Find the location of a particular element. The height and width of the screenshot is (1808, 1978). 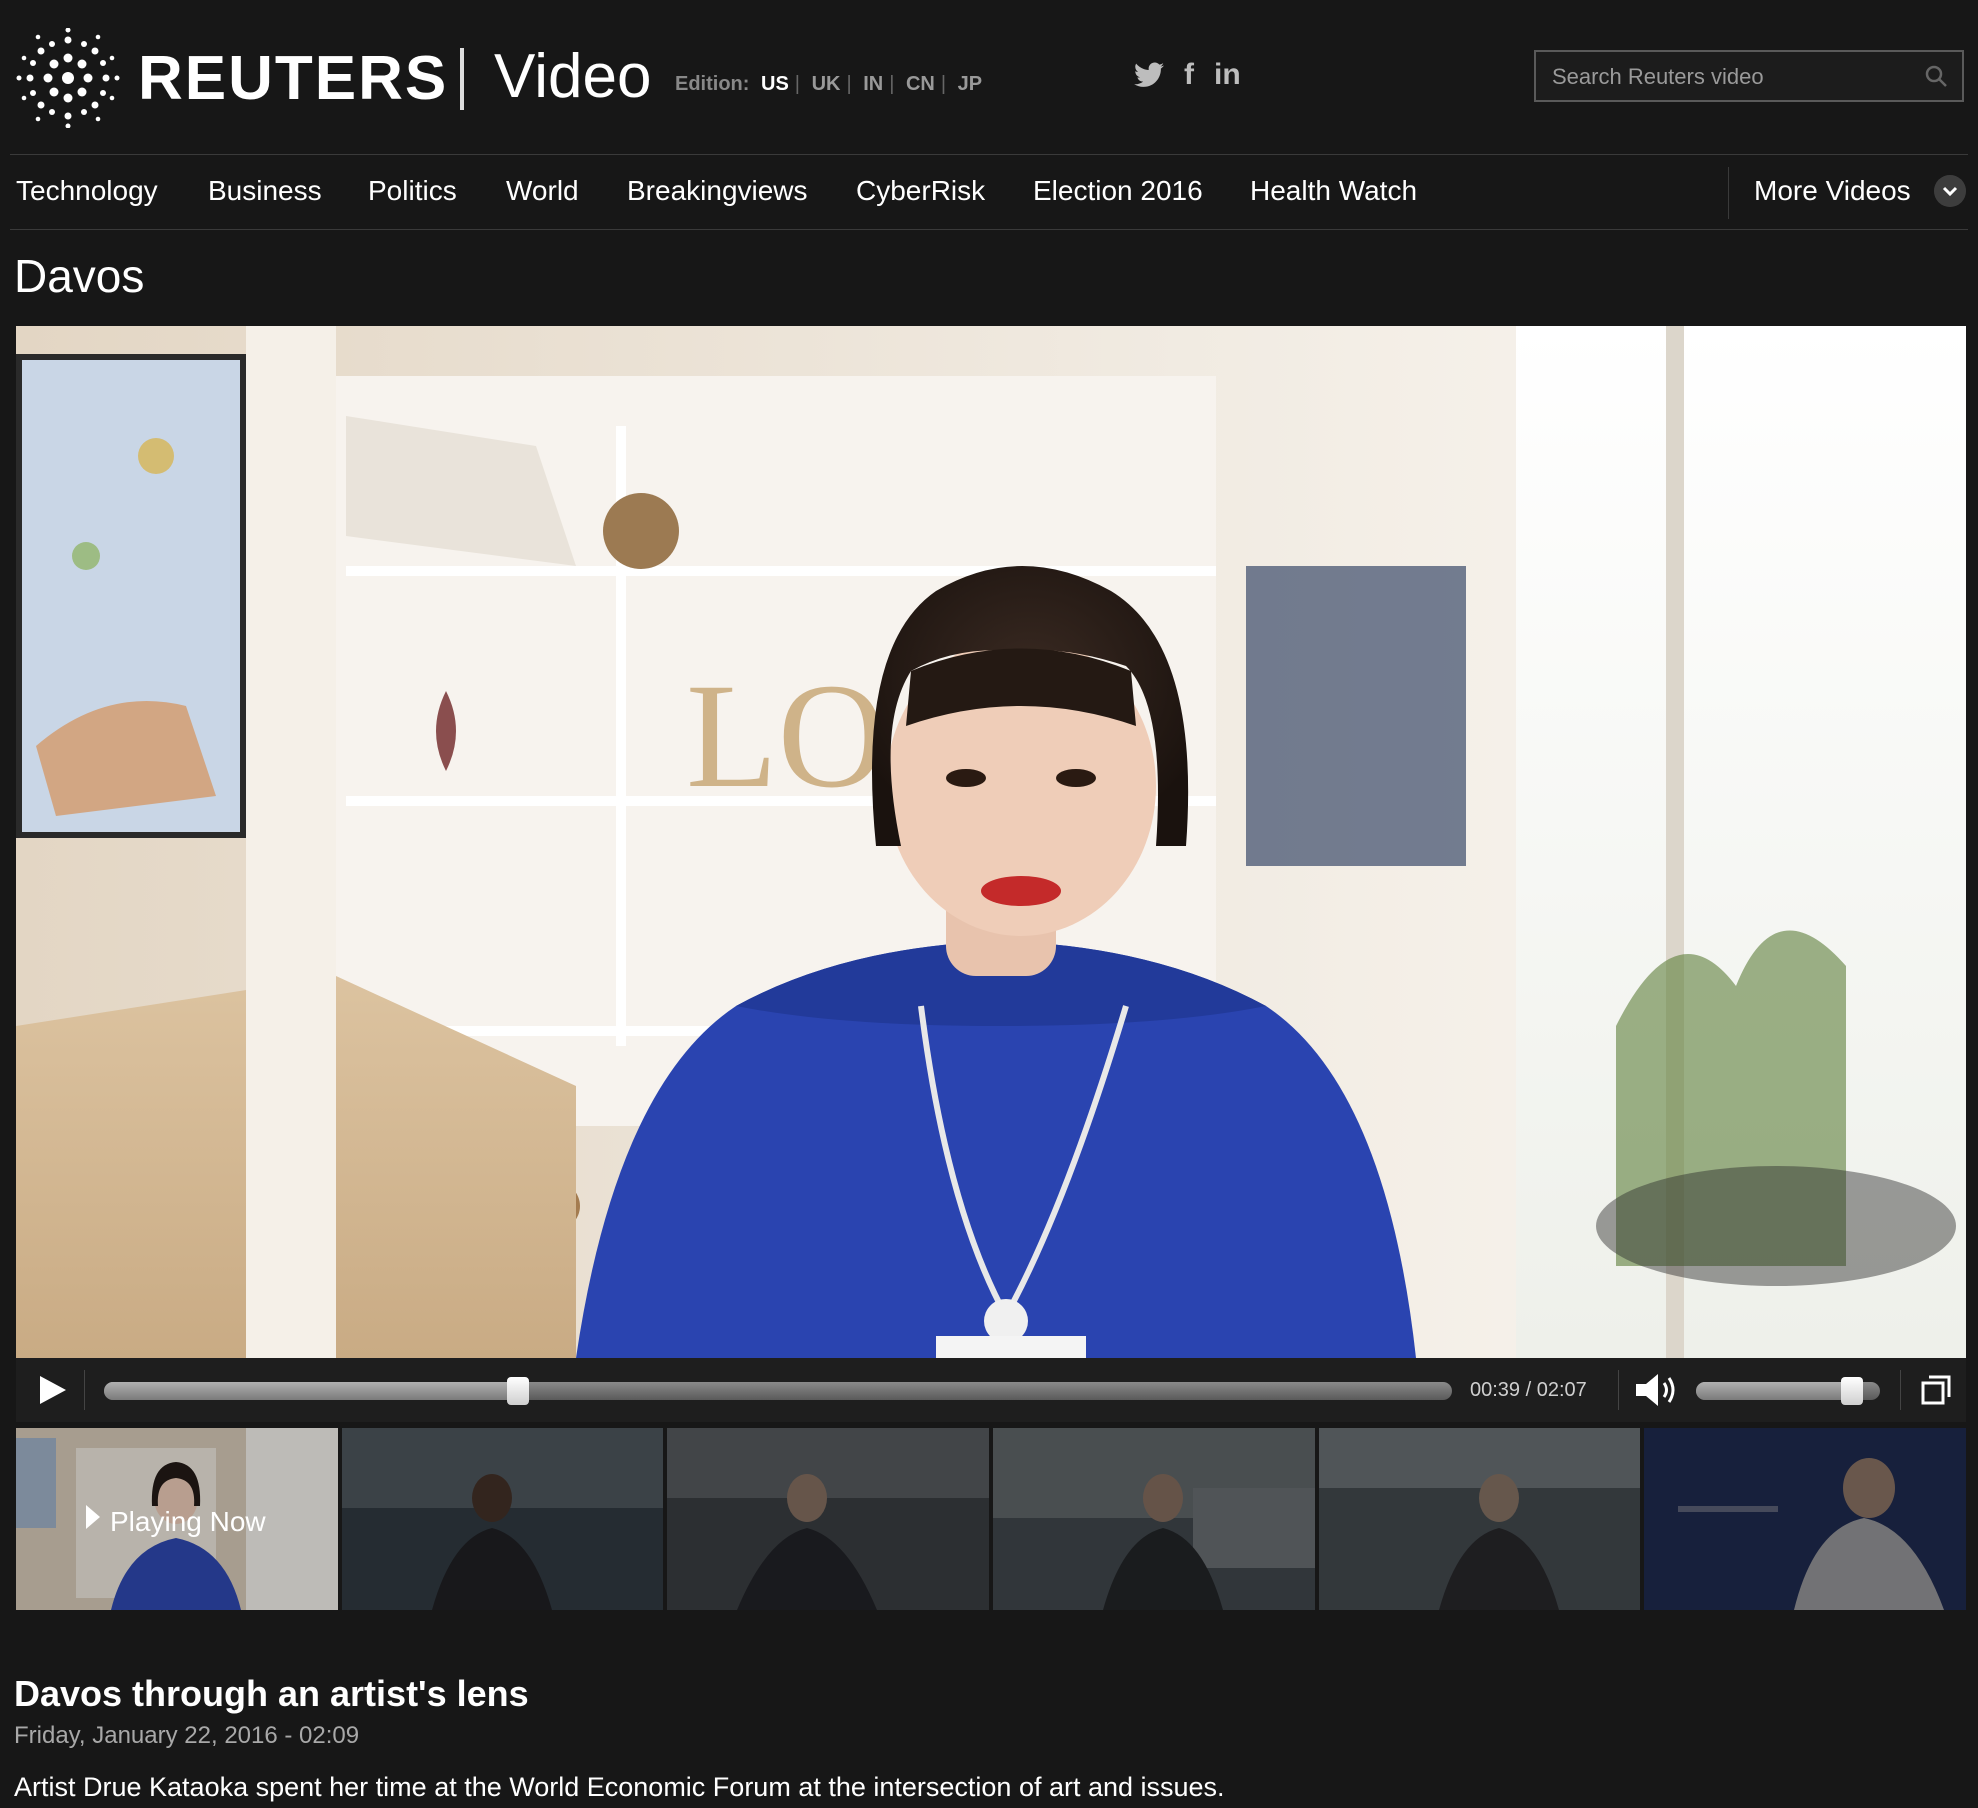

logo-wordmark: REUTERS is located at coordinates (293, 79).